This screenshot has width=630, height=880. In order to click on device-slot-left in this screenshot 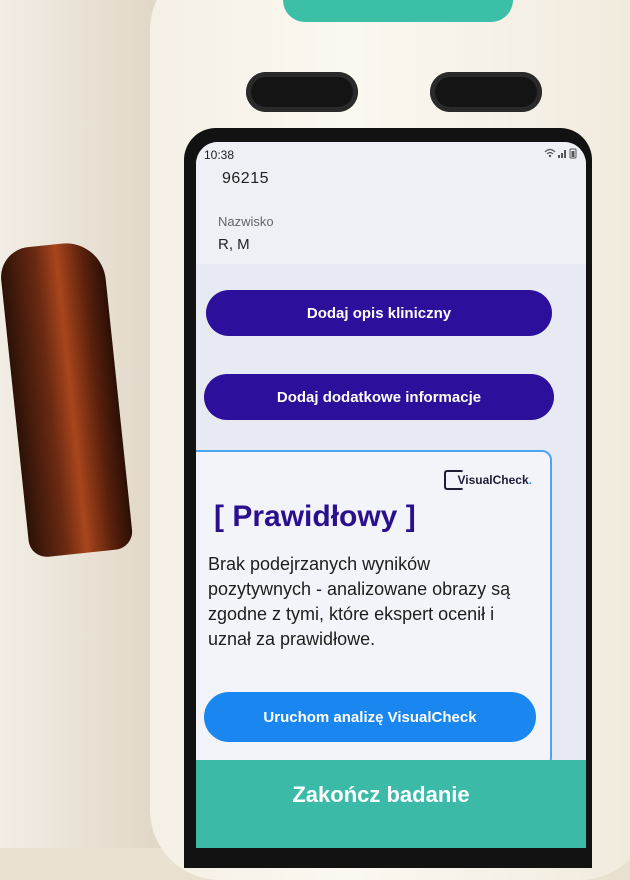, I will do `click(302, 92)`.